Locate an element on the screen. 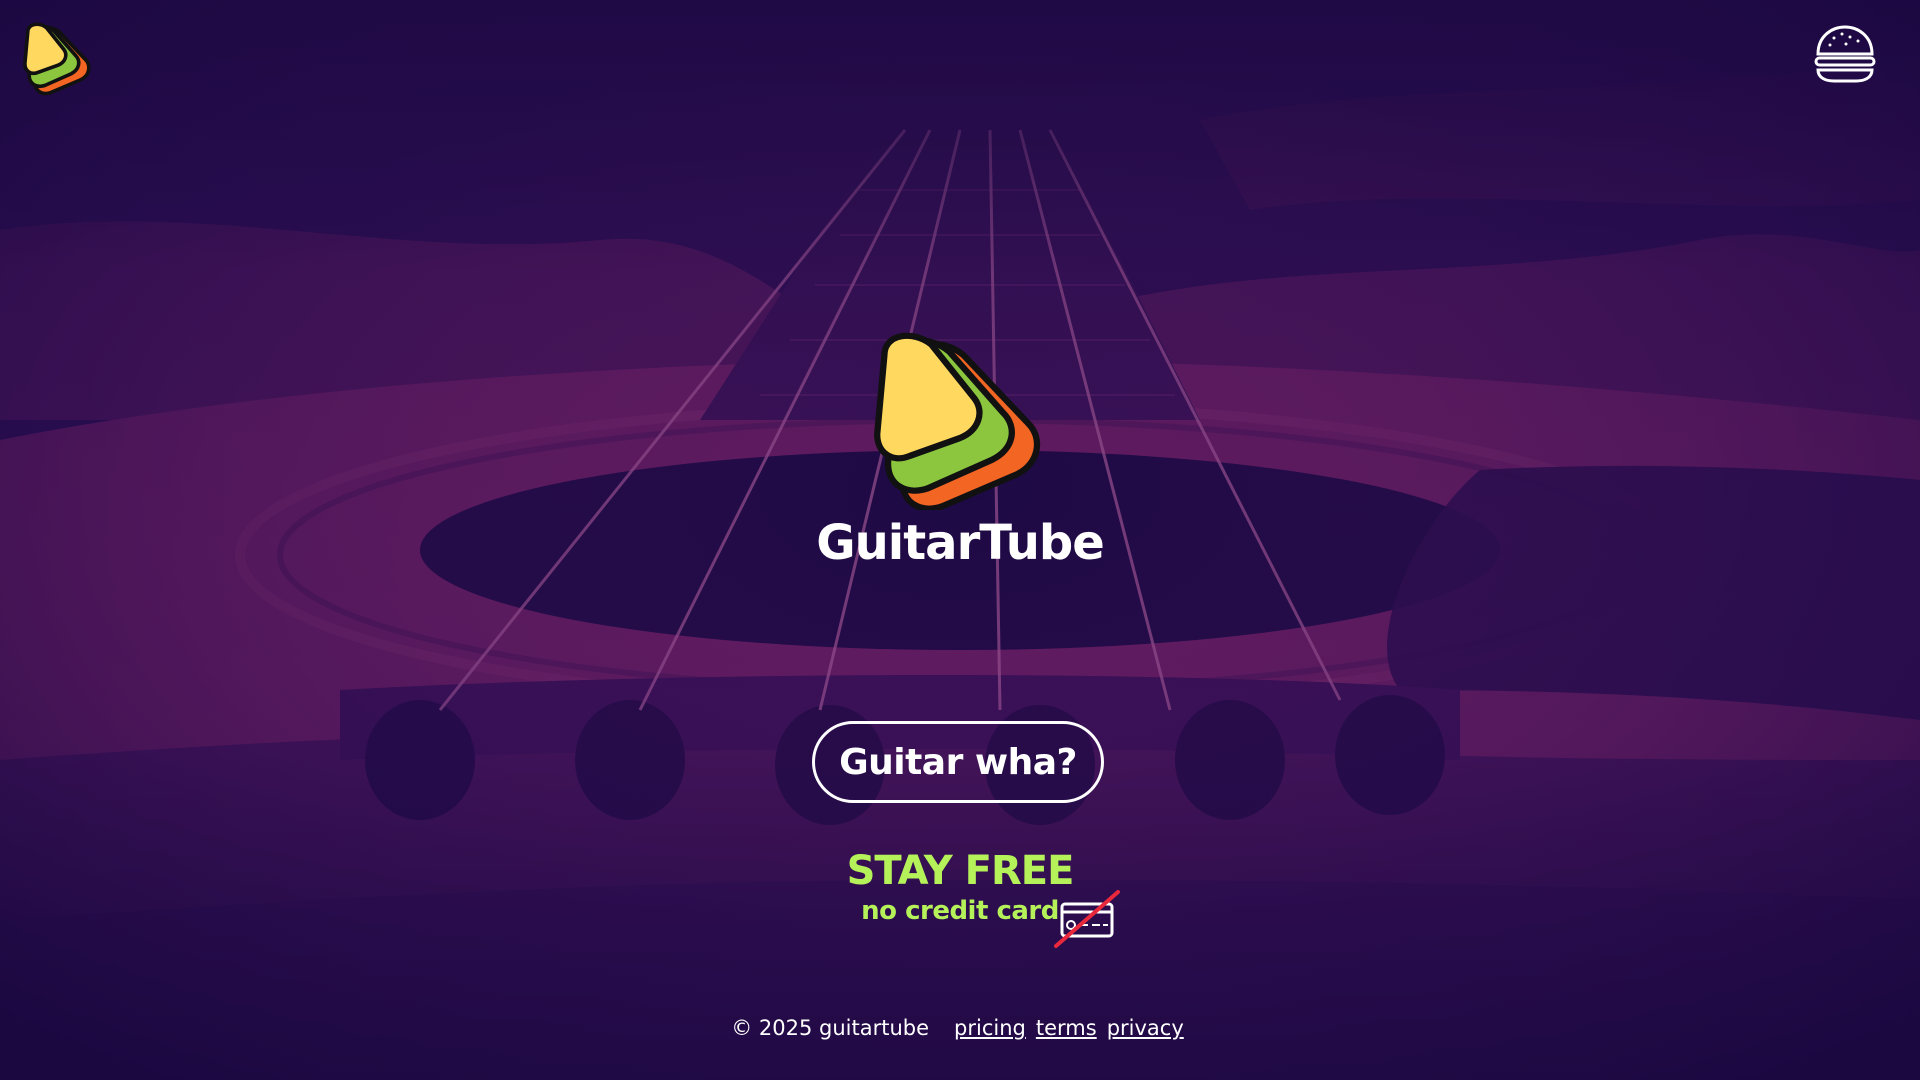 The image size is (1920, 1080). pricing-link: pricing is located at coordinates (990, 1028).